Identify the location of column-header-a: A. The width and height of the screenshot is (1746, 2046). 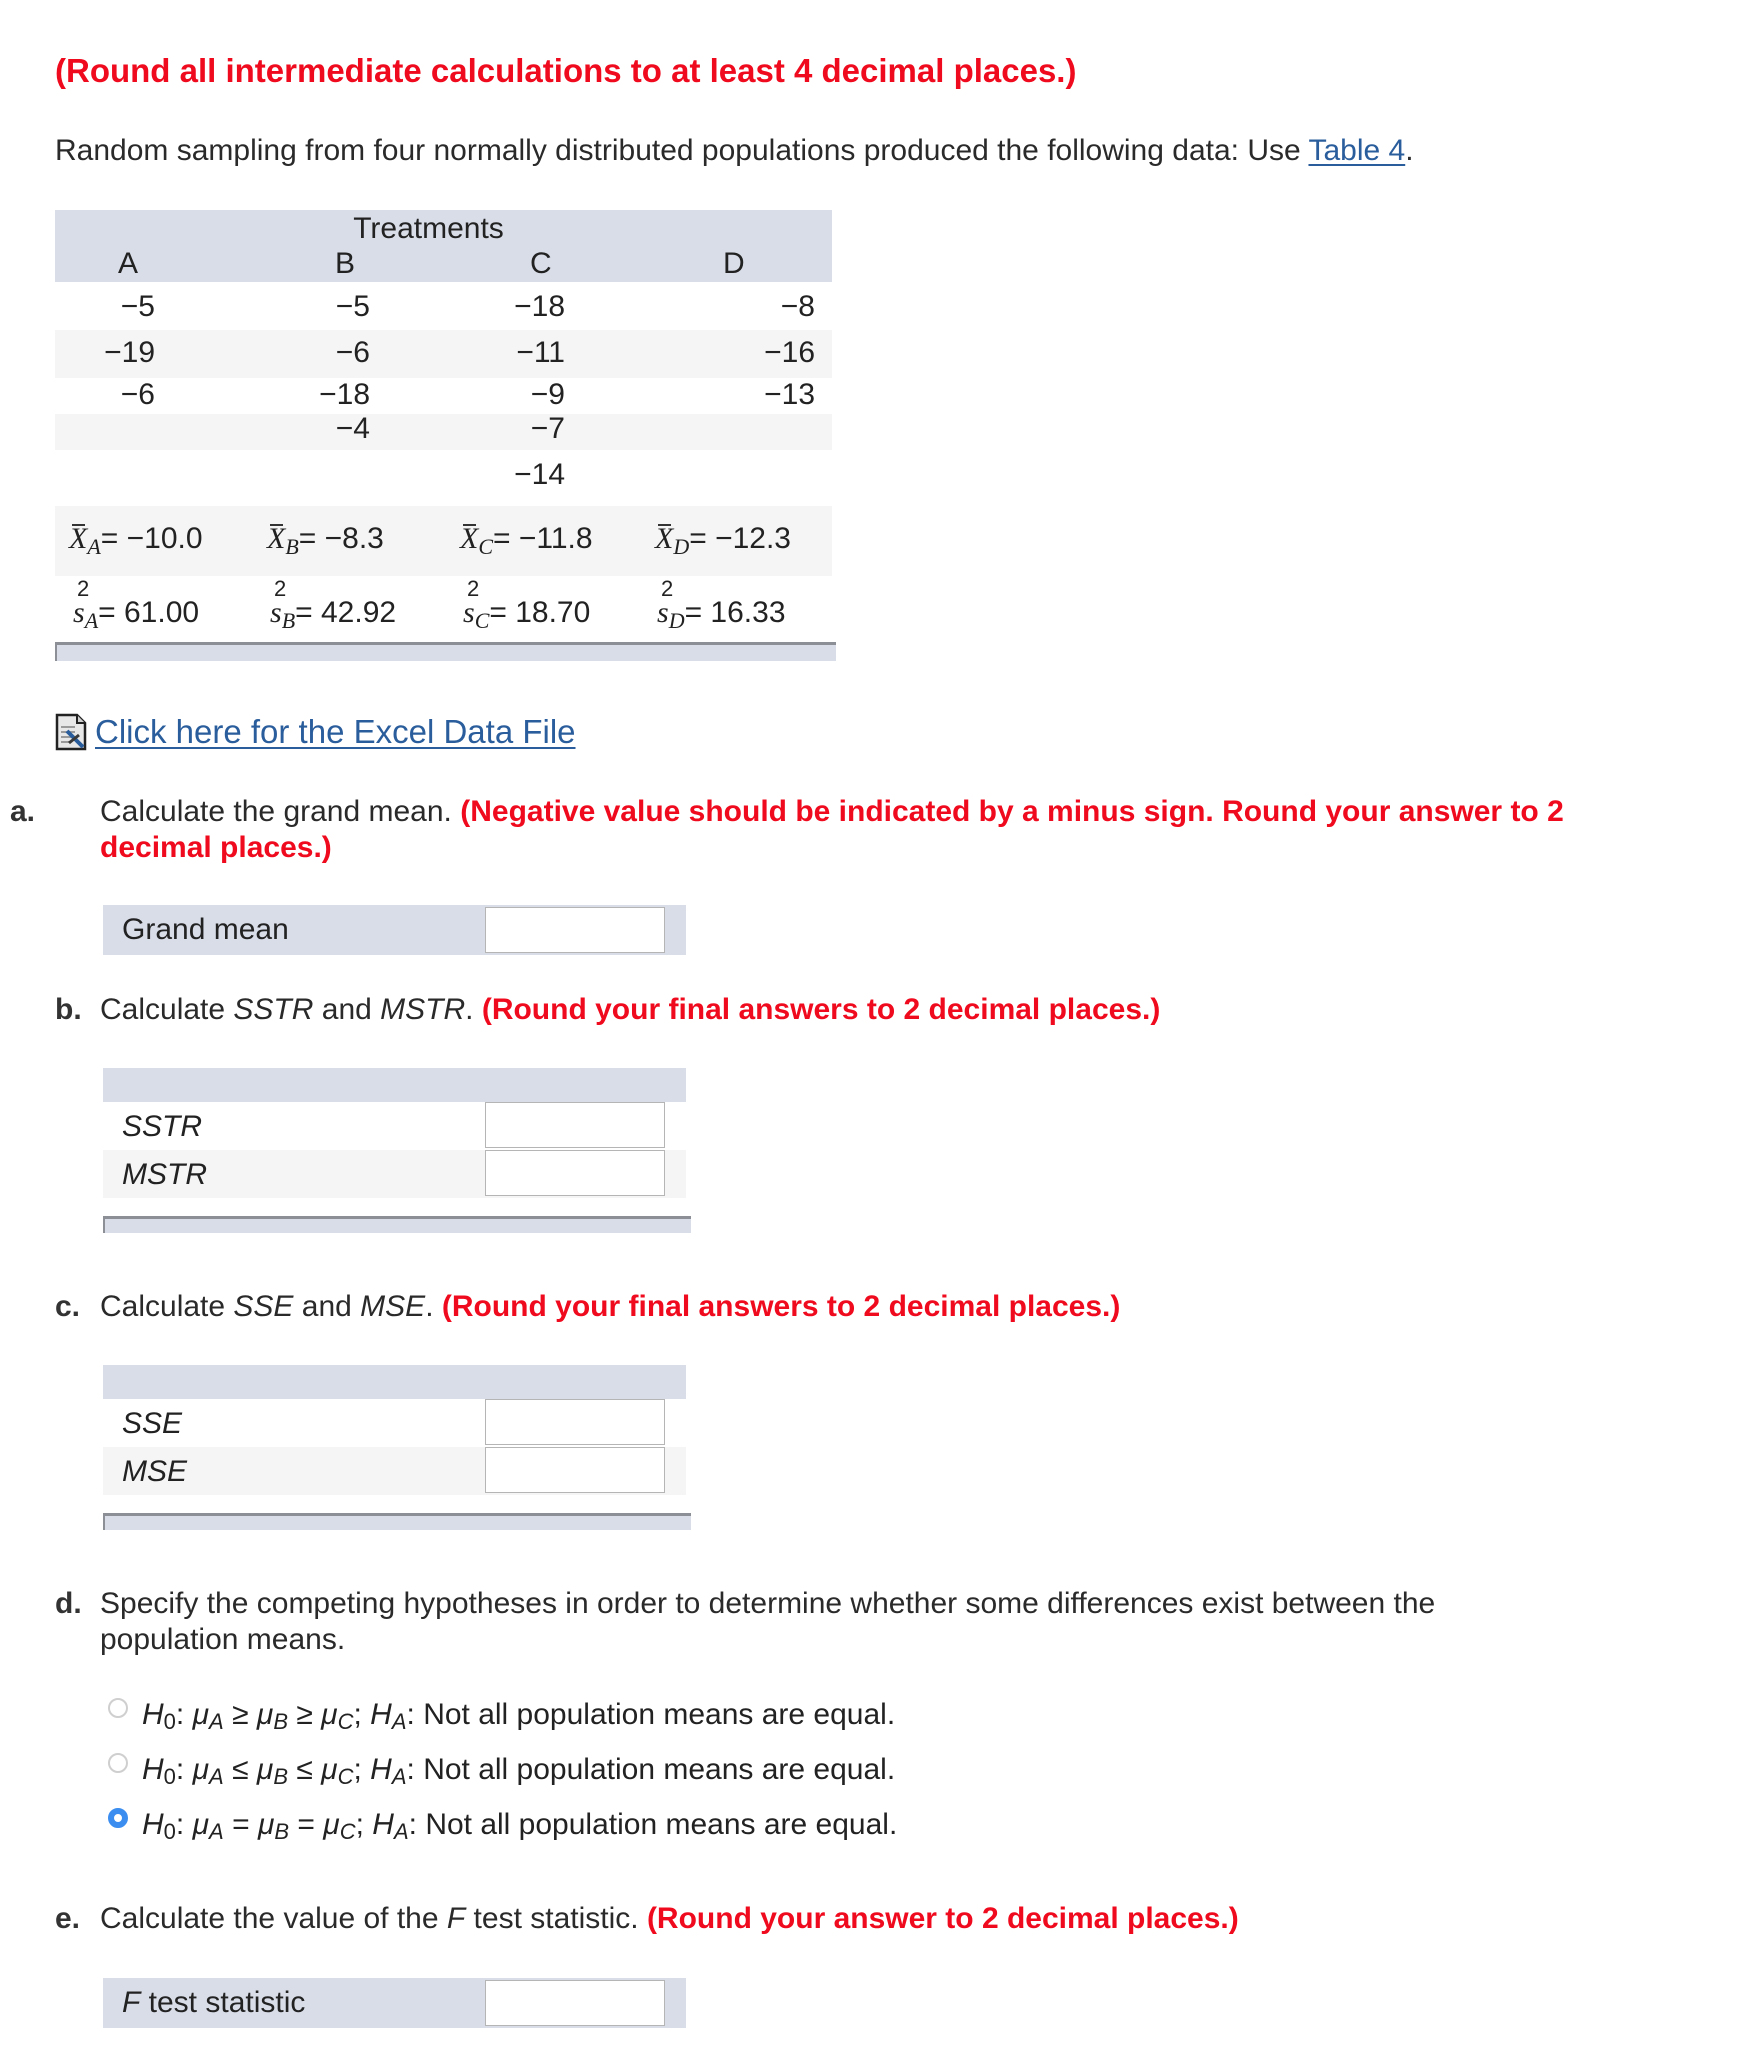
(128, 263).